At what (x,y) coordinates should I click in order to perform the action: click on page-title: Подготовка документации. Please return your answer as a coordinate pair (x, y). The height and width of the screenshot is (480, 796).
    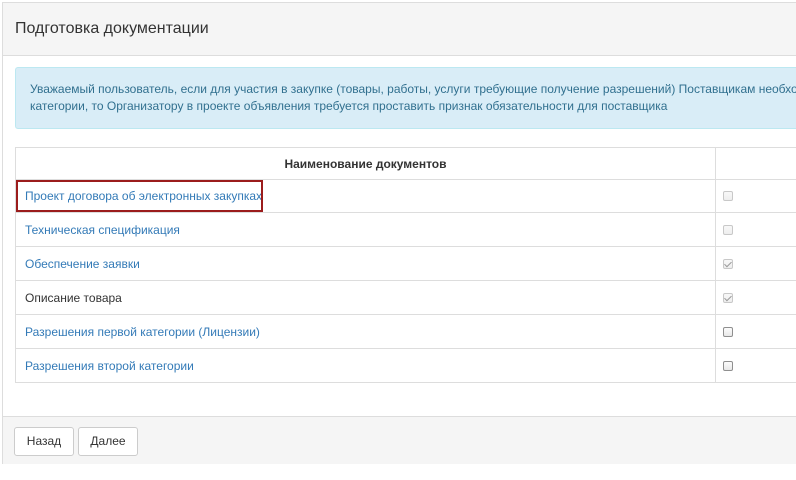
    Looking at the image, I should click on (112, 28).